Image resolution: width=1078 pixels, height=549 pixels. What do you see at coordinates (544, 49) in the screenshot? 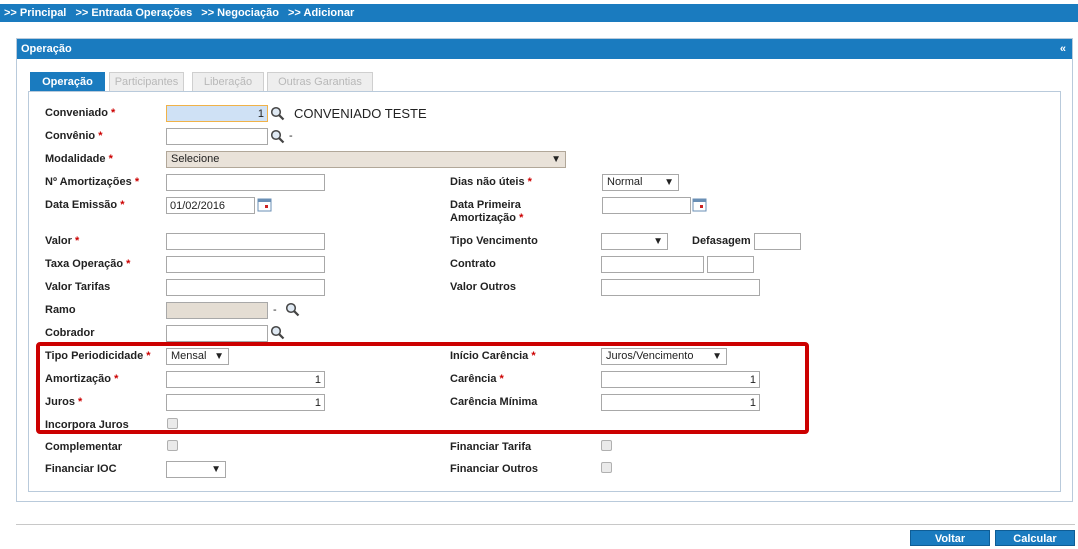
I see `panel-header: Operação «` at bounding box center [544, 49].